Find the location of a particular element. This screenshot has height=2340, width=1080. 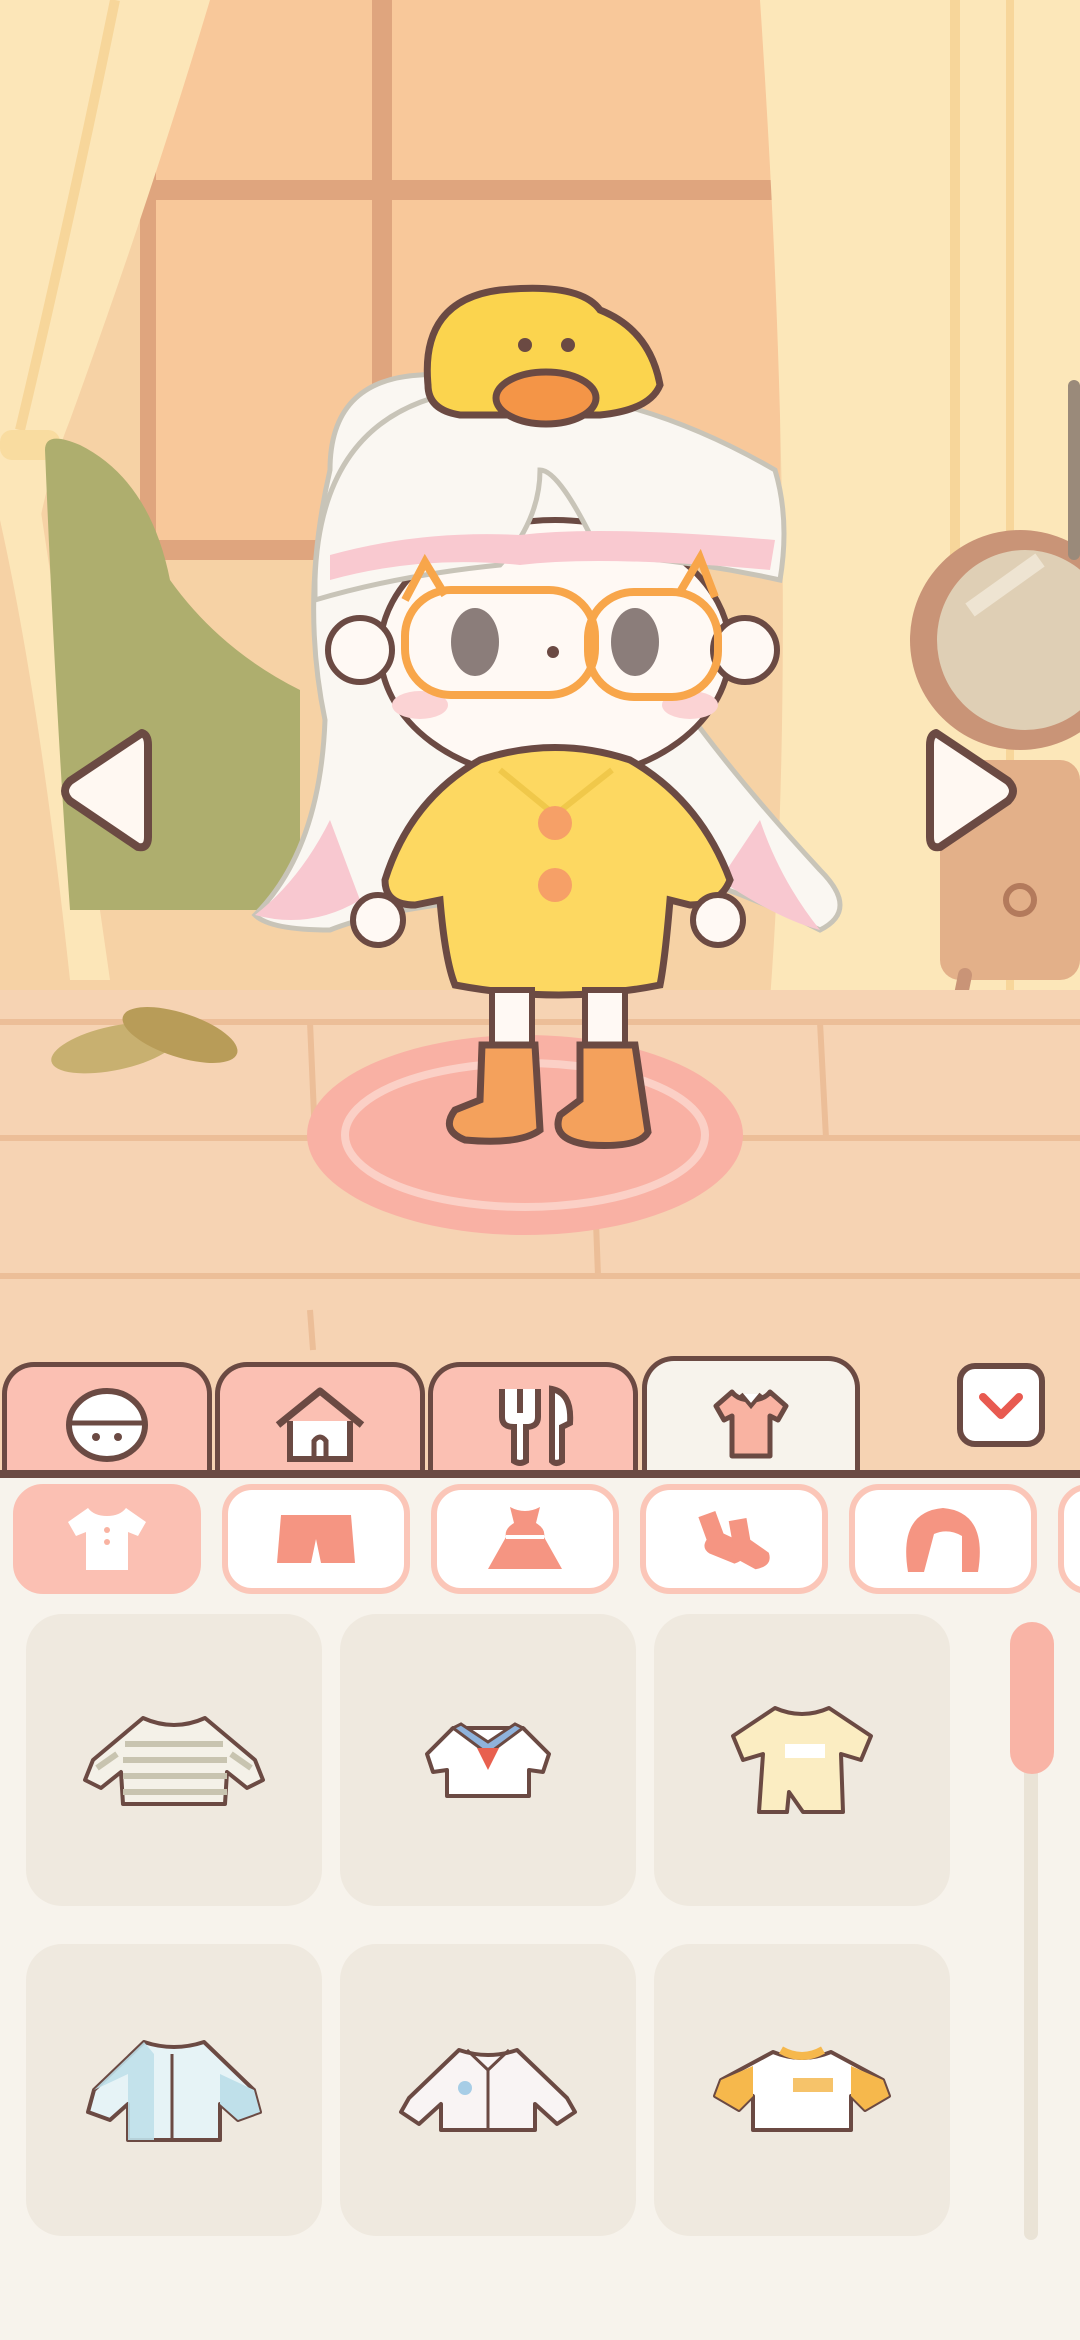

subtab-bottoms is located at coordinates (316, 1539).